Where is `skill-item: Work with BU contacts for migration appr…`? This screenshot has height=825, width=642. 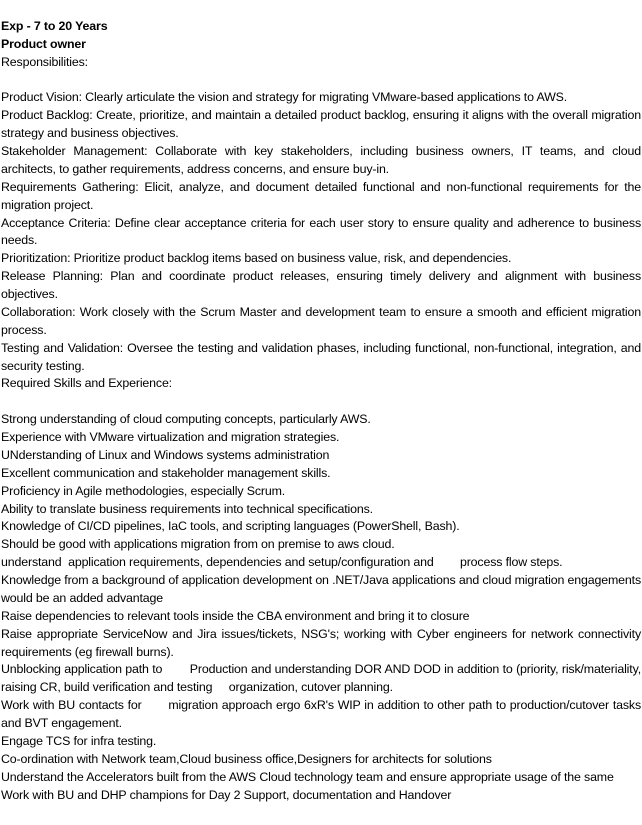 skill-item: Work with BU contacts for migration appr… is located at coordinates (321, 714).